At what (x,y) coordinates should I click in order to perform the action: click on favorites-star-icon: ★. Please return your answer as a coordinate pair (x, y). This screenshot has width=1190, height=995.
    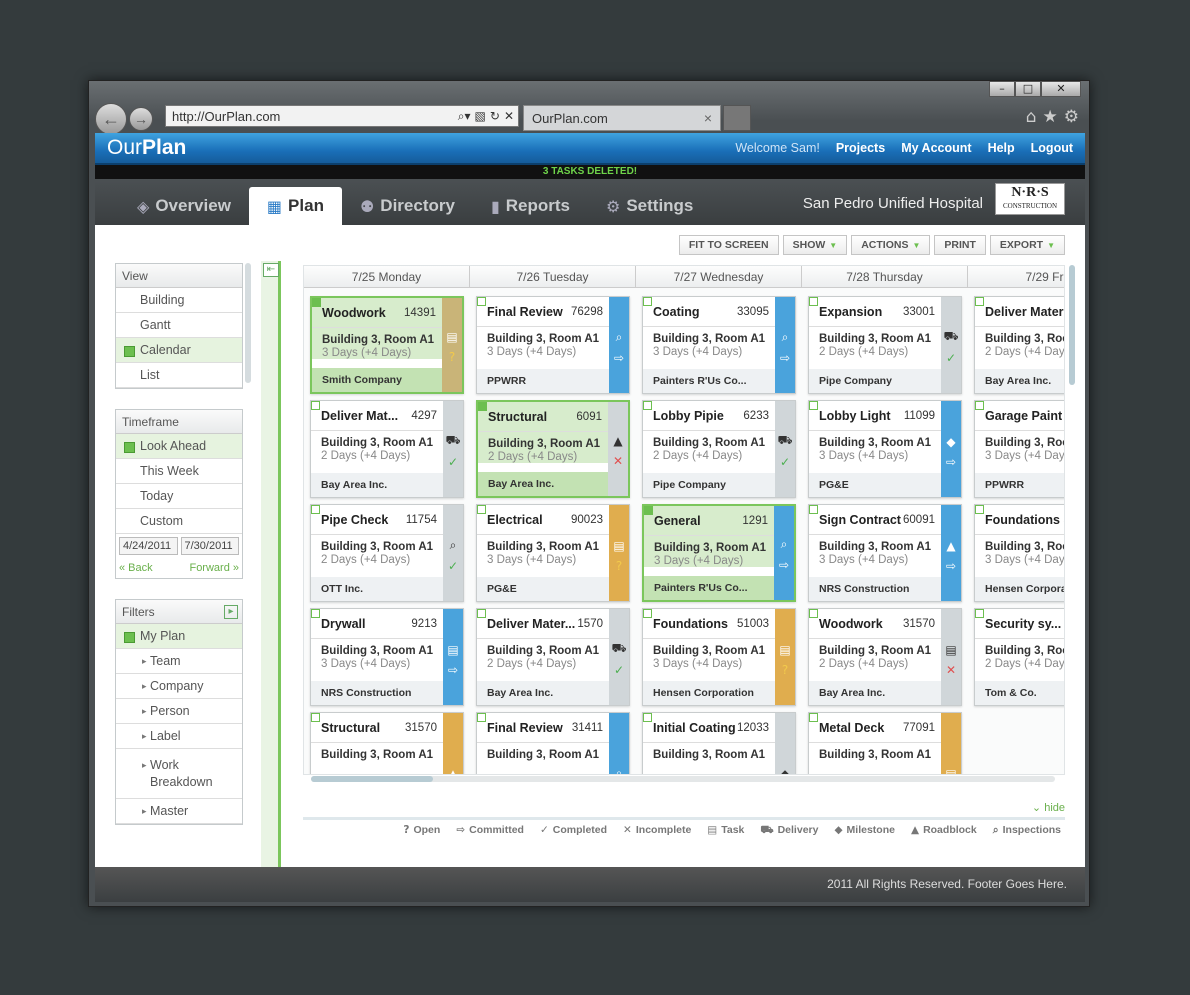
    Looking at the image, I should click on (1050, 117).